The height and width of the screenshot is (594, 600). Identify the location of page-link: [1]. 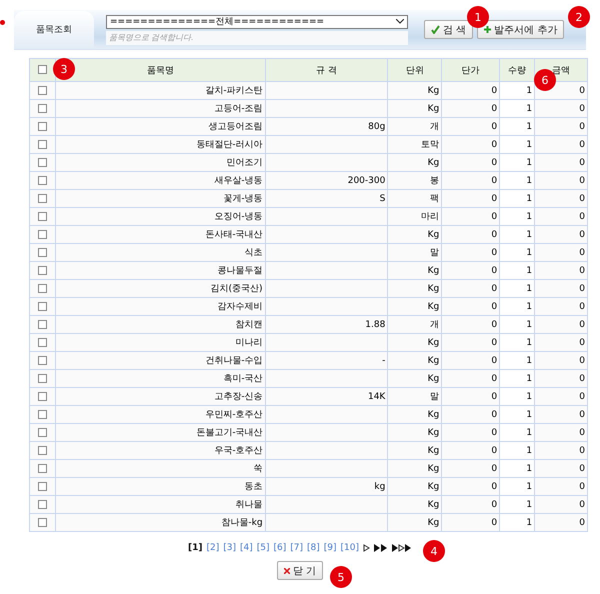
(195, 548).